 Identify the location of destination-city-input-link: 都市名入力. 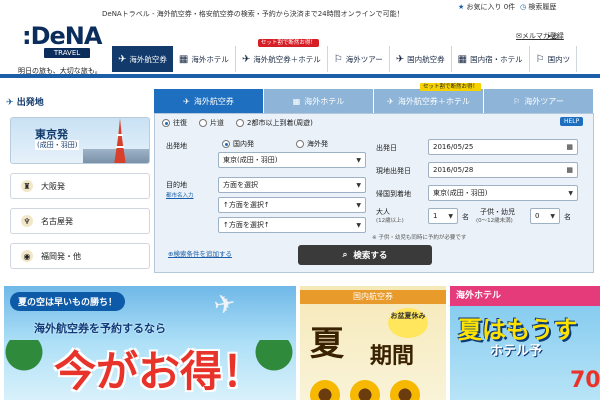
(180, 195).